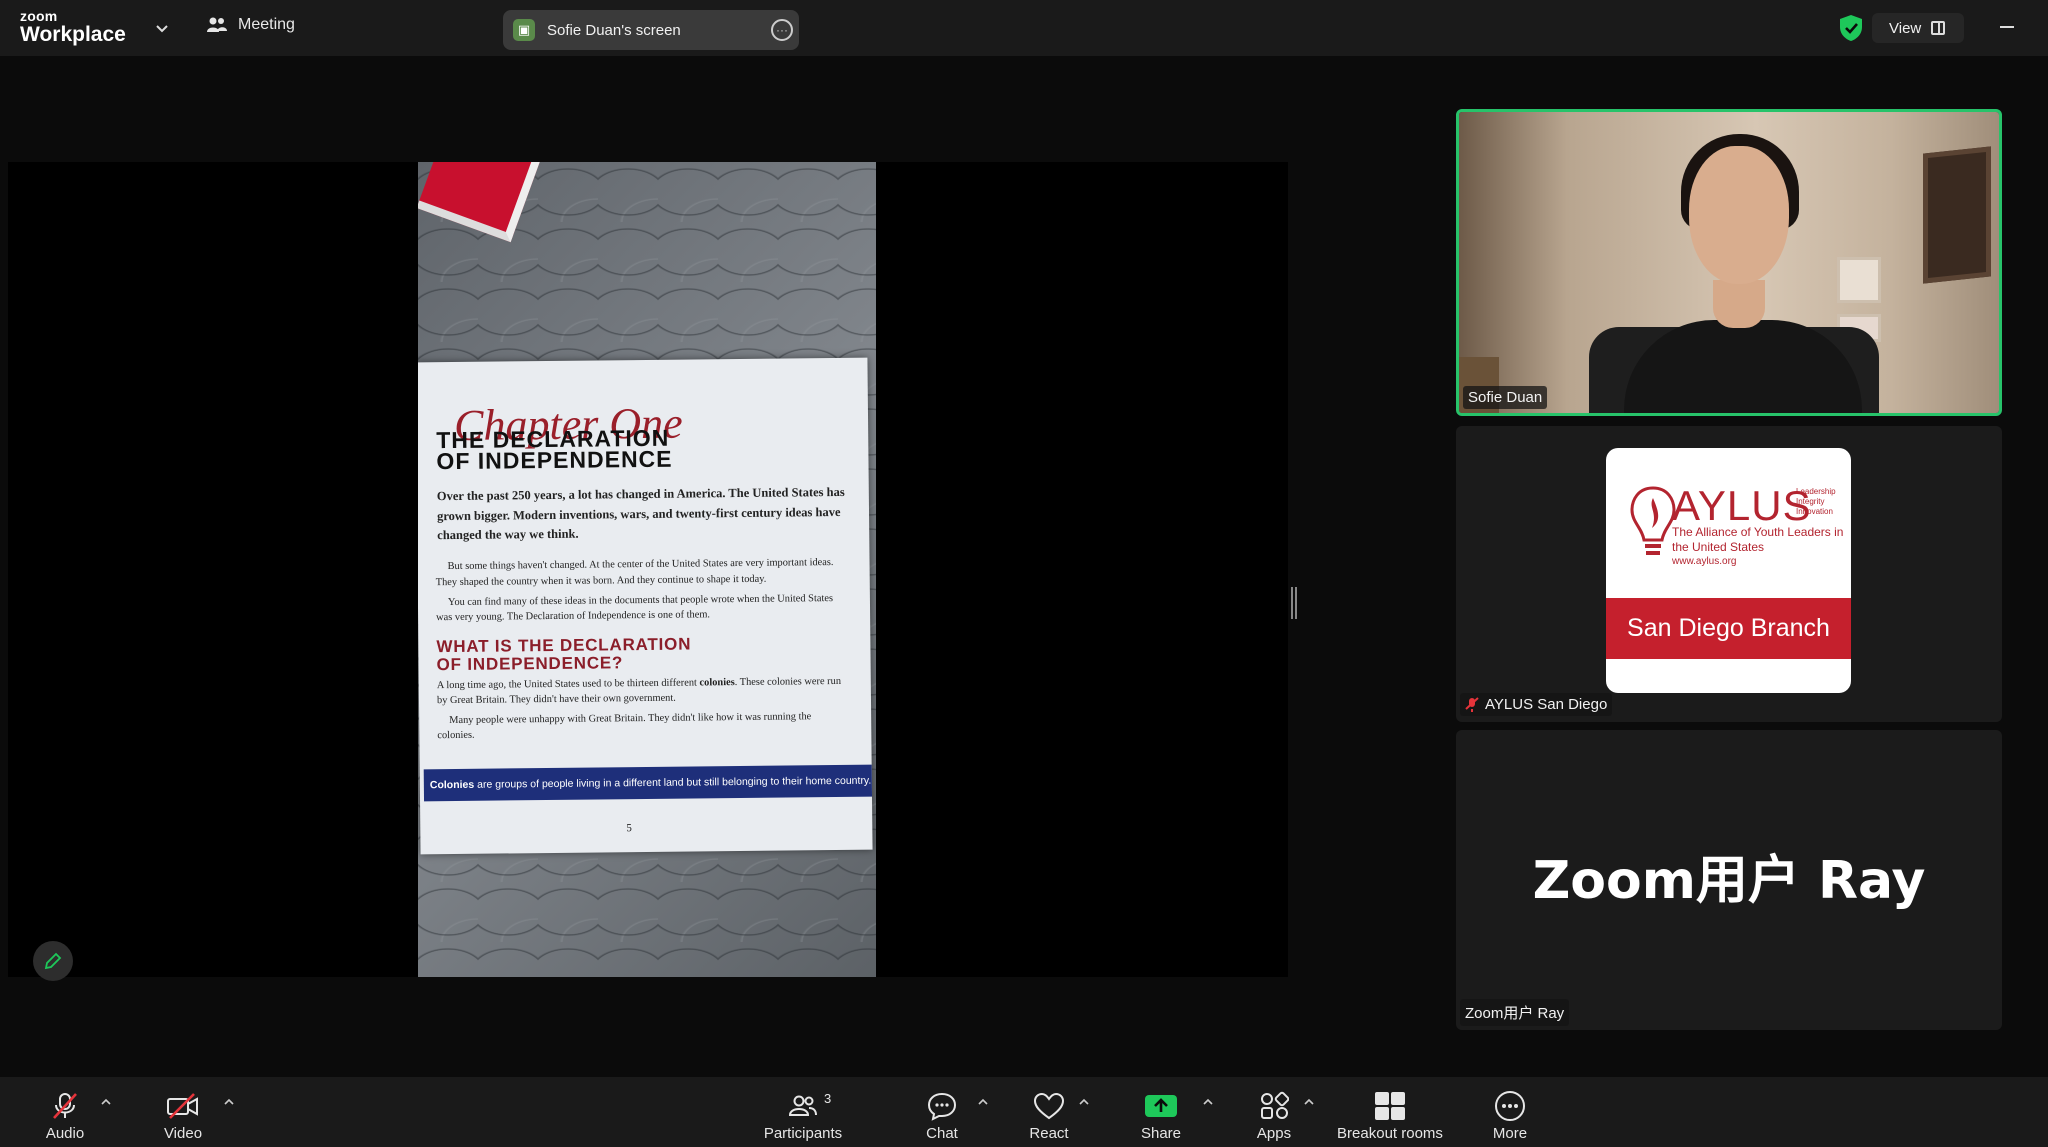  What do you see at coordinates (1905, 28) in the screenshot?
I see `view-label: View` at bounding box center [1905, 28].